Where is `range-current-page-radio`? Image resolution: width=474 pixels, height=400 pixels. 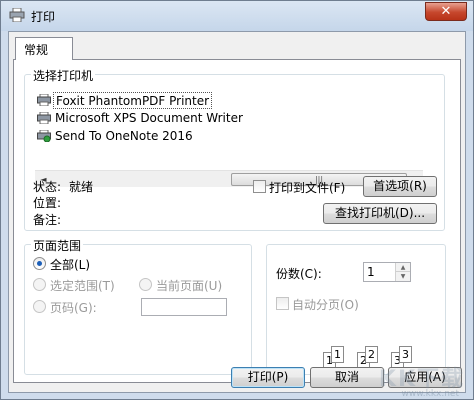
range-current-page-radio is located at coordinates (145, 284).